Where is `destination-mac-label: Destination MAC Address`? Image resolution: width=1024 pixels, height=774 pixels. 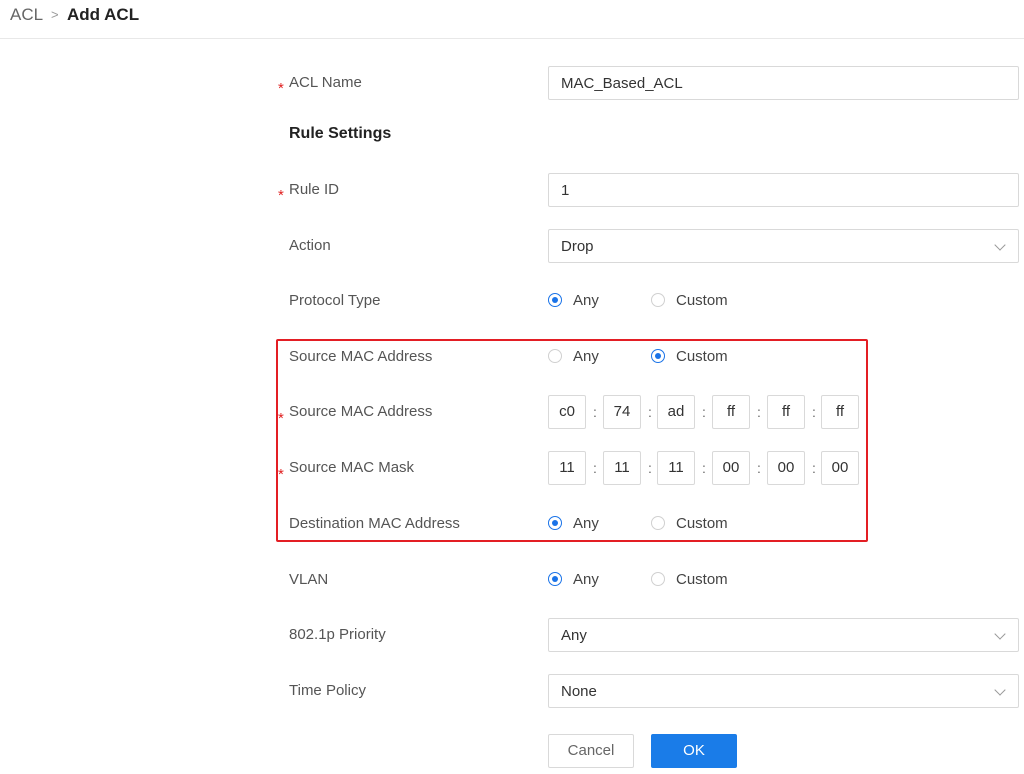 destination-mac-label: Destination MAC Address is located at coordinates (374, 523).